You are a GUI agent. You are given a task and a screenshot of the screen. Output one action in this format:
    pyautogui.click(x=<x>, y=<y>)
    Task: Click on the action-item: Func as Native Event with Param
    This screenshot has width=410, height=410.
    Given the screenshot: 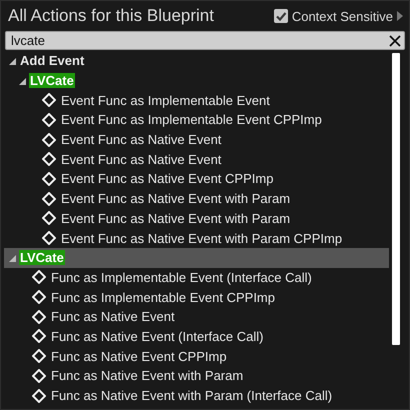 What is the action you would take?
    pyautogui.click(x=147, y=376)
    